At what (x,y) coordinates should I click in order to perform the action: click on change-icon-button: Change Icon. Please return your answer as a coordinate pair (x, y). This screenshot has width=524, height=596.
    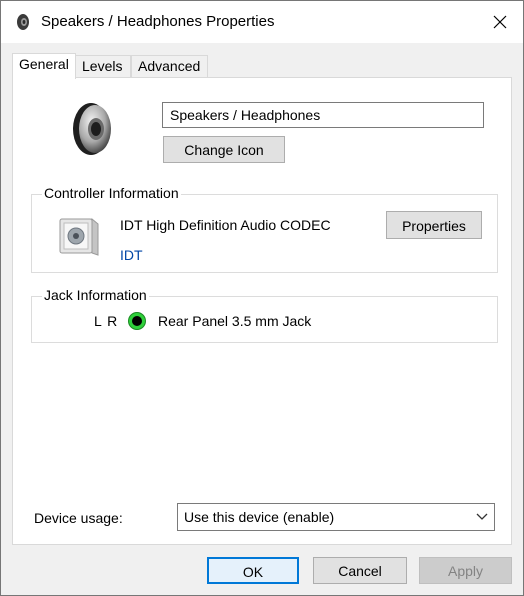
    Looking at the image, I should click on (224, 149).